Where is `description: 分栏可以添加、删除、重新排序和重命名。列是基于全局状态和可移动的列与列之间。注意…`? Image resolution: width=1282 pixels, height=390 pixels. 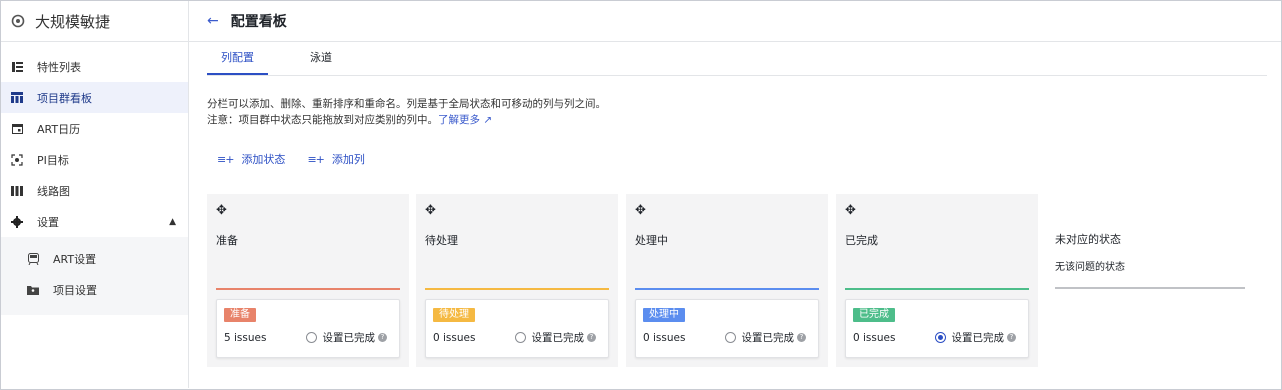
description: 分栏可以添加、删除、重新排序和重命名。列是基于全局状态和可移动的列与列之间。注意… is located at coordinates (407, 112).